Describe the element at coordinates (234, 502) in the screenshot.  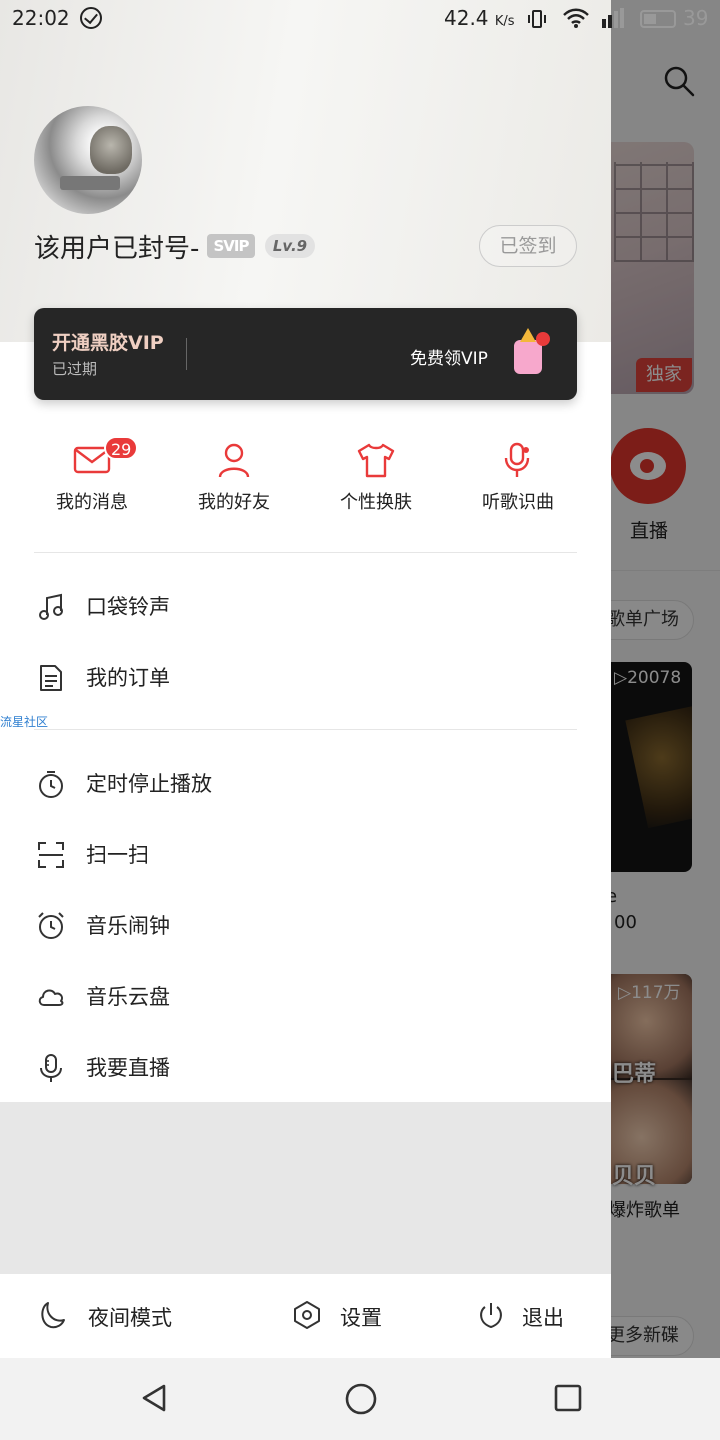
I see `quick-label: 我的好友` at that location.